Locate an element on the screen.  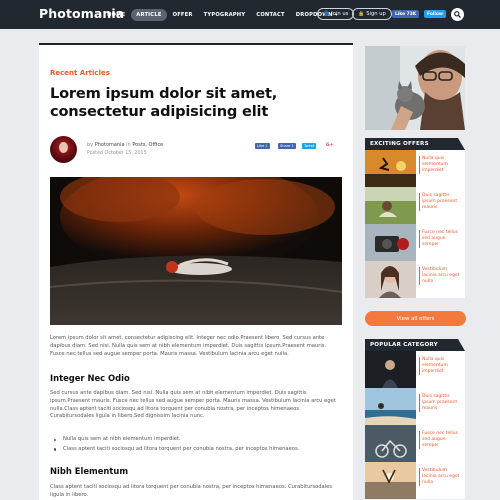
popular-item: Duis sagittis ipsum praesent mauris is located at coordinates (415, 406).